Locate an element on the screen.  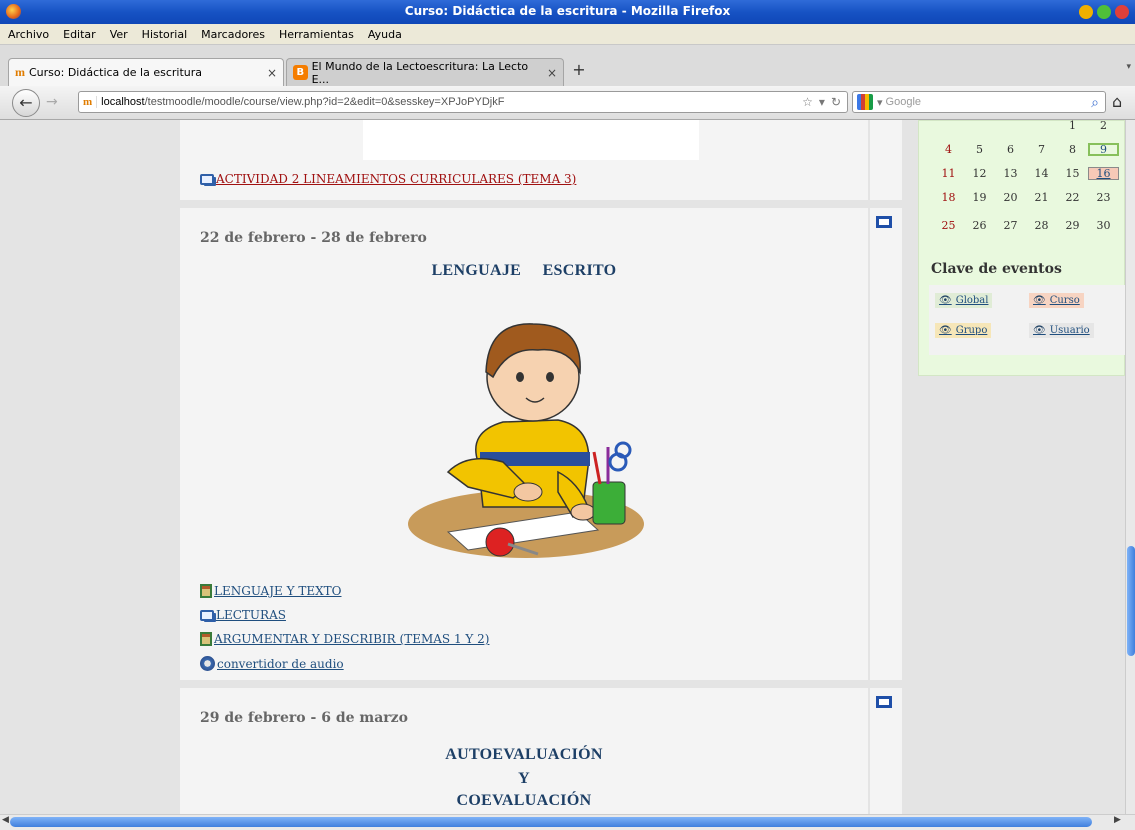
activity-link-argumentar: ARGUMENTAR Y DESCRIBIR (TEMAS 1 Y 2) is located at coordinates (344, 639).